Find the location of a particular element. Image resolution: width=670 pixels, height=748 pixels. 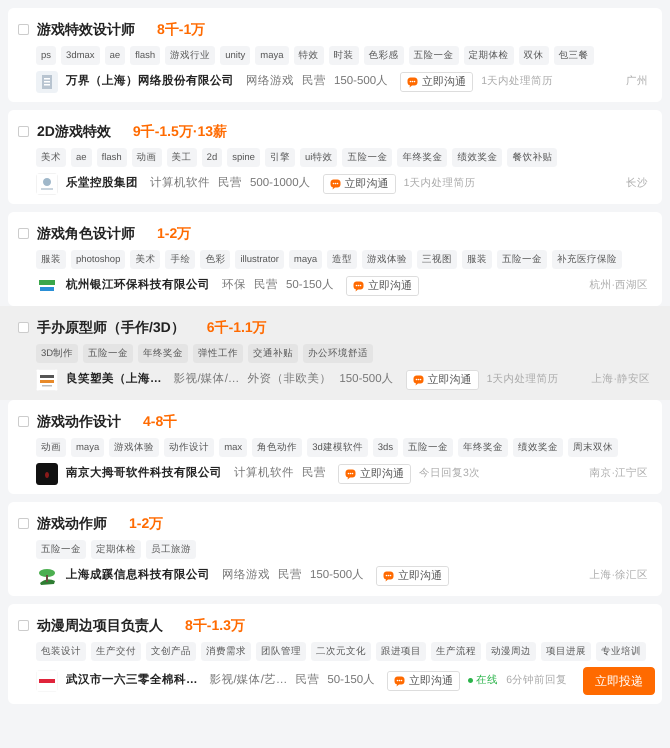

company-name: 上海成蹊信息科技有限公司 is located at coordinates (138, 576).